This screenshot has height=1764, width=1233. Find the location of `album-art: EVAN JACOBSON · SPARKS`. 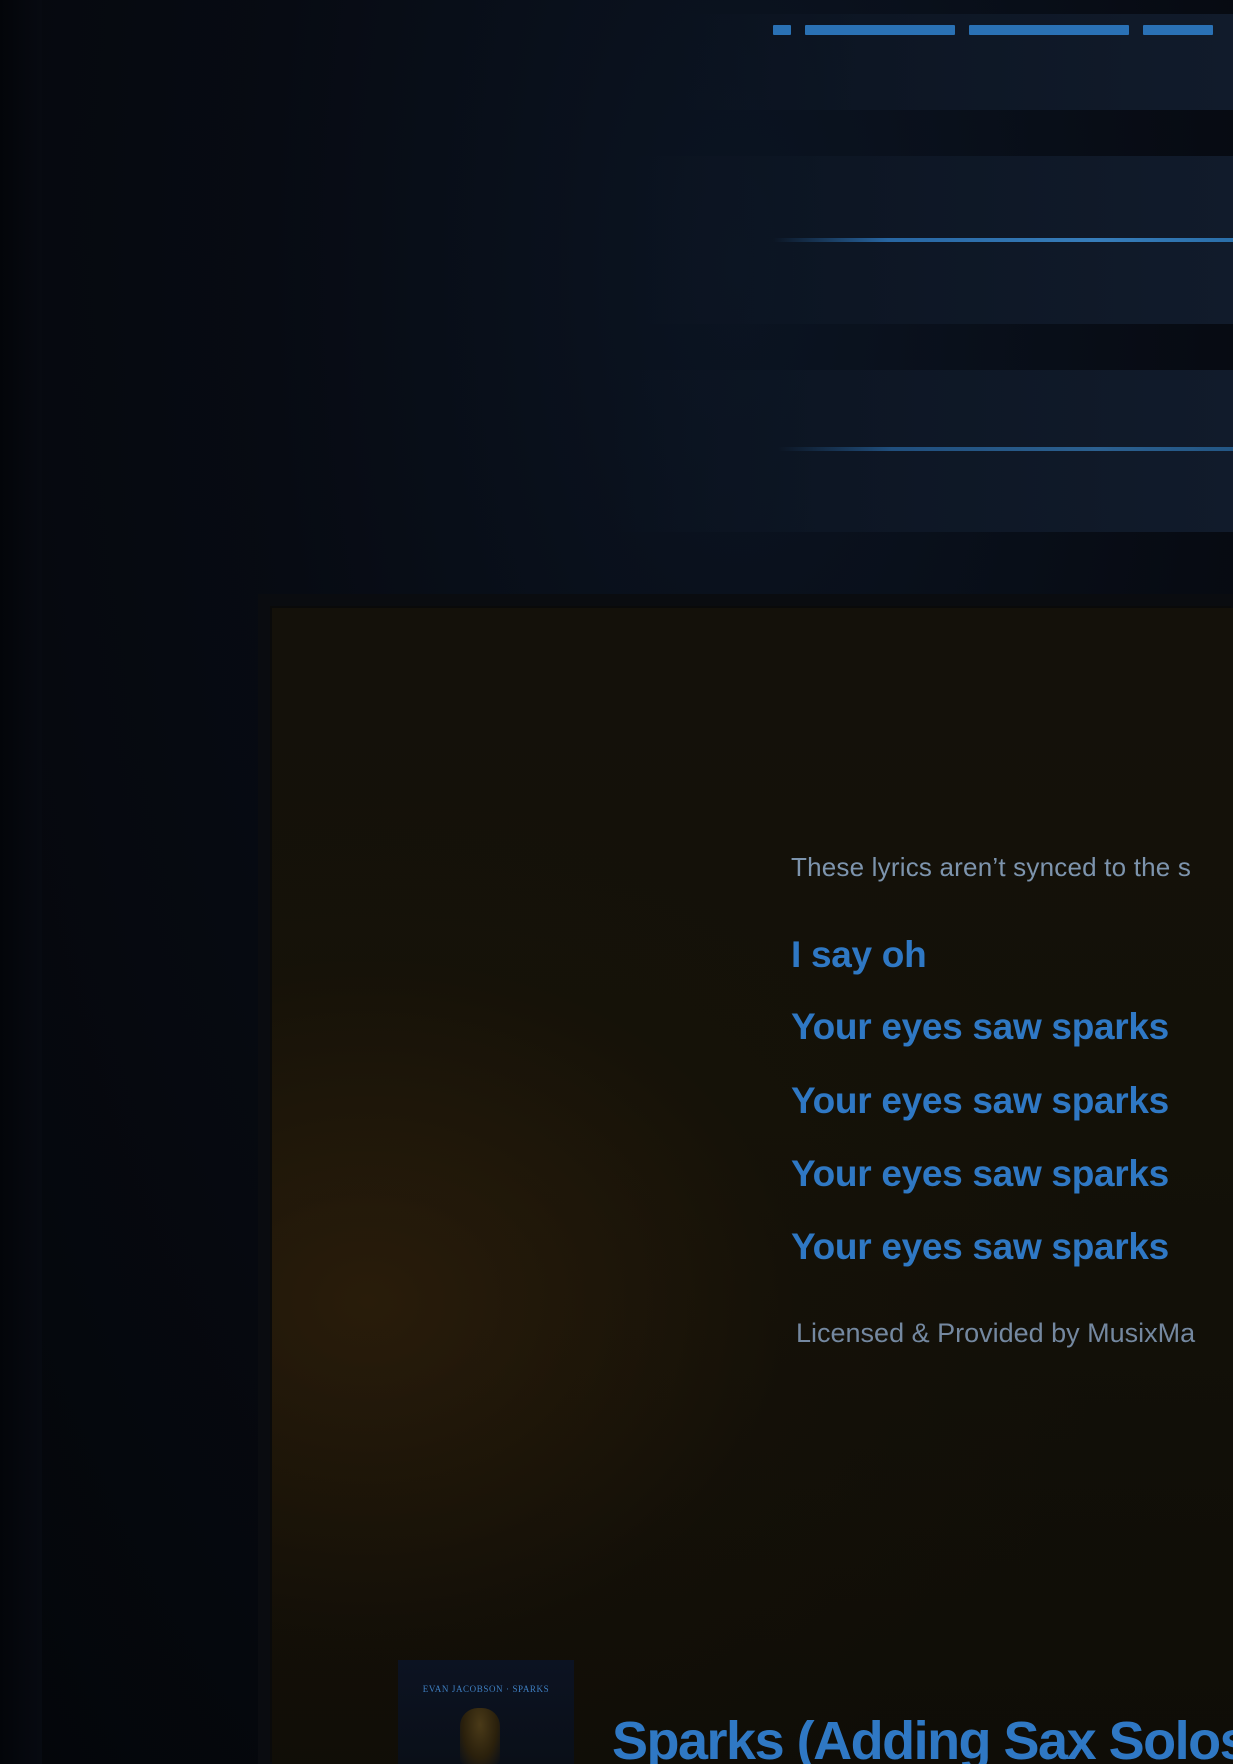

album-art: EVAN JACOBSON · SPARKS is located at coordinates (486, 1712).